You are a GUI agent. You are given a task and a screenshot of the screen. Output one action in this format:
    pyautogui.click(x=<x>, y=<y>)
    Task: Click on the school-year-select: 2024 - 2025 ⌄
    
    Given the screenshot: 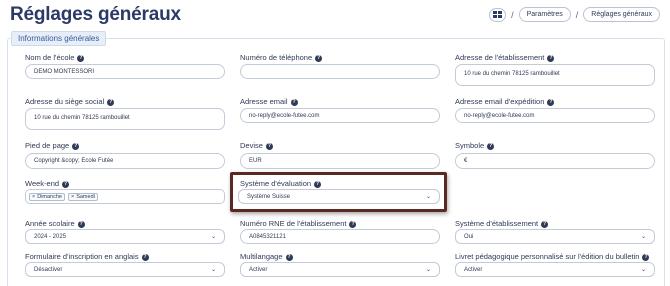 What is the action you would take?
    pyautogui.click(x=125, y=236)
    